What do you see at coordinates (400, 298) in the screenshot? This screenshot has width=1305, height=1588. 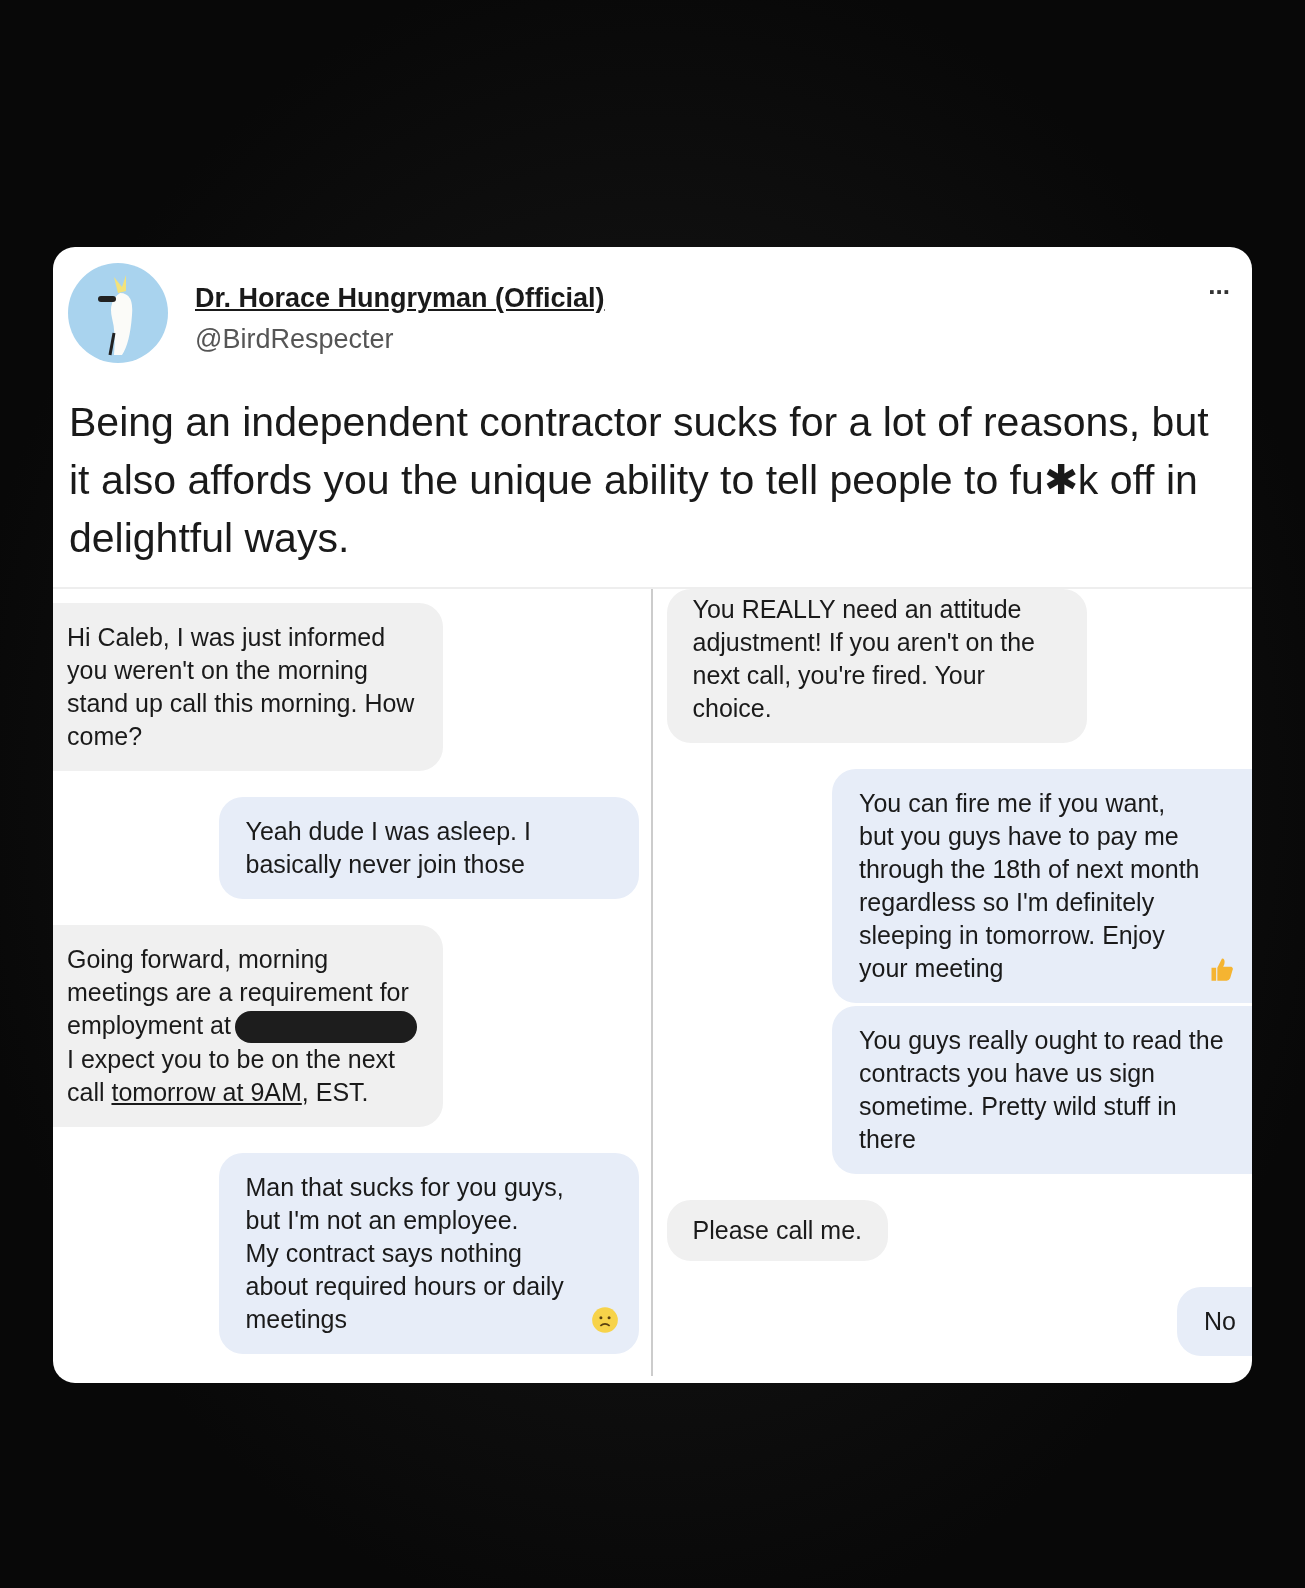 I see `author-name: Dr. Horace Hungryman (Official)` at bounding box center [400, 298].